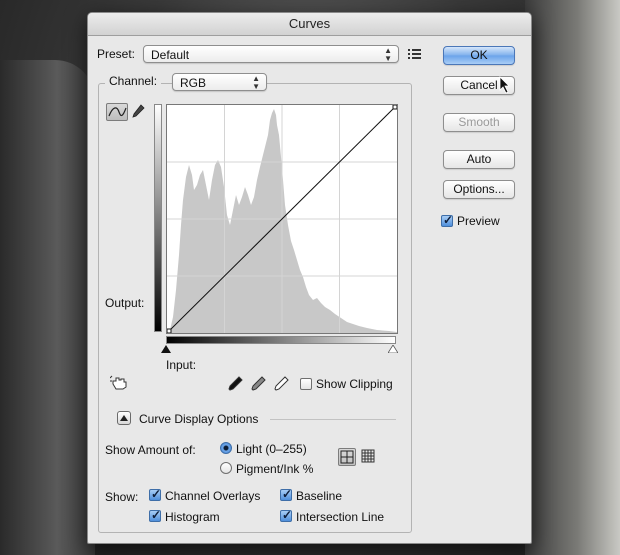 Image resolution: width=620 pixels, height=555 pixels. What do you see at coordinates (504, 85) in the screenshot?
I see `mouse-cursor-icon` at bounding box center [504, 85].